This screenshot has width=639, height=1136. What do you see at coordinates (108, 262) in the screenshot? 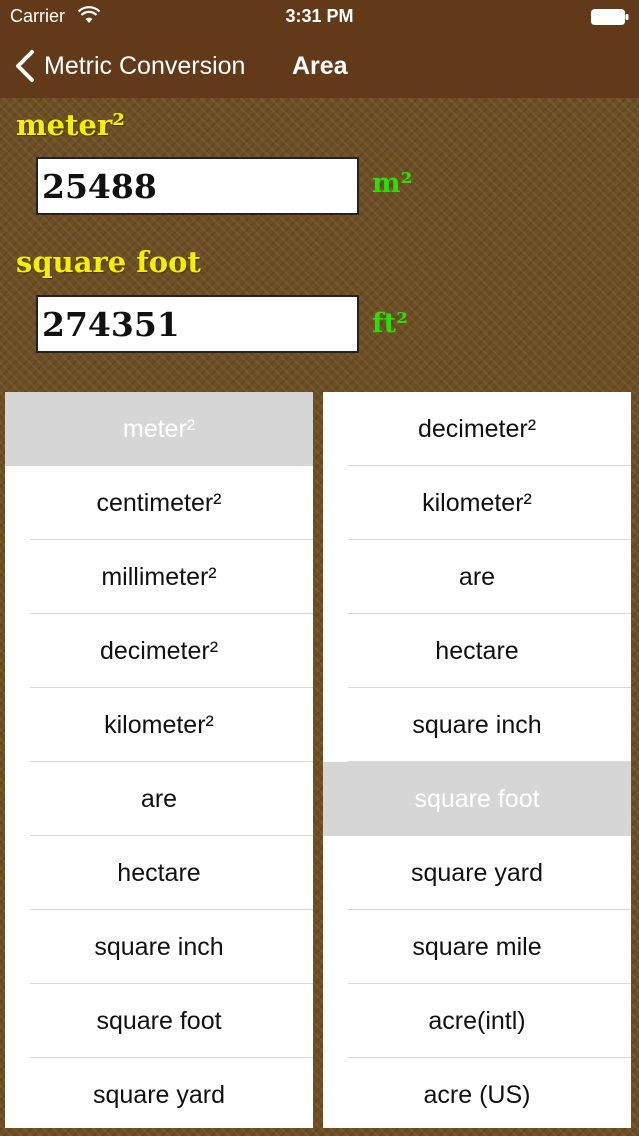
I see `to-unit-label: square foot` at bounding box center [108, 262].